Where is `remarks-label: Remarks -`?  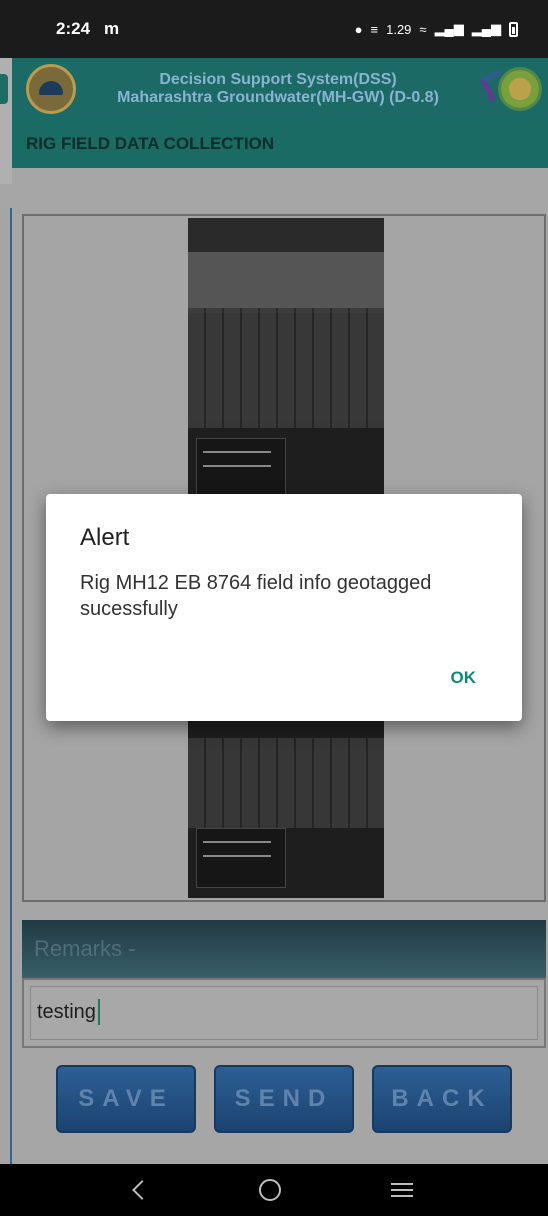
remarks-label: Remarks - is located at coordinates (284, 949).